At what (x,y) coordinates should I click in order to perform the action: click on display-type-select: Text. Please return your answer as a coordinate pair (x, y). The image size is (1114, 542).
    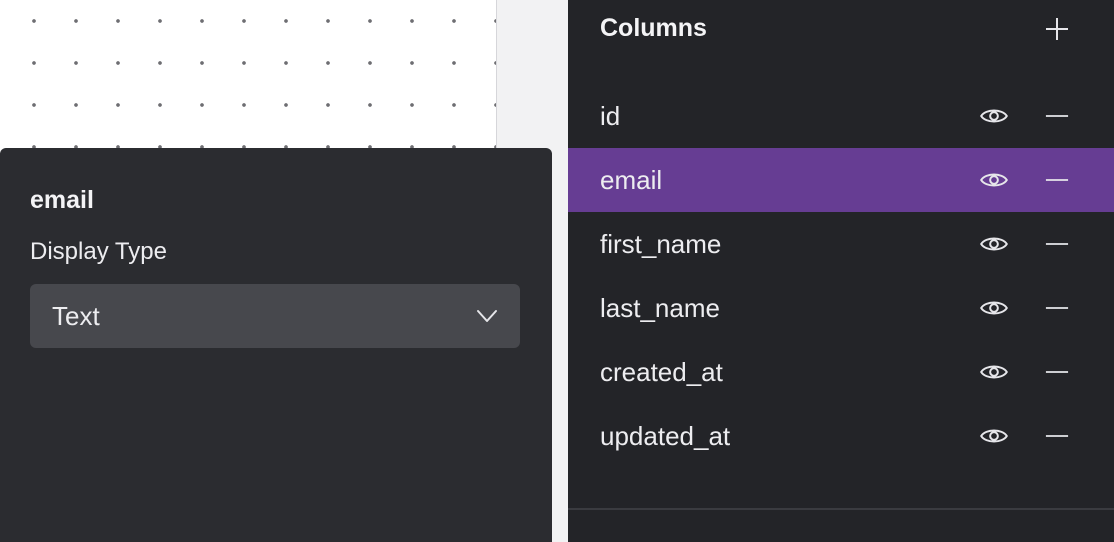
    Looking at the image, I should click on (275, 316).